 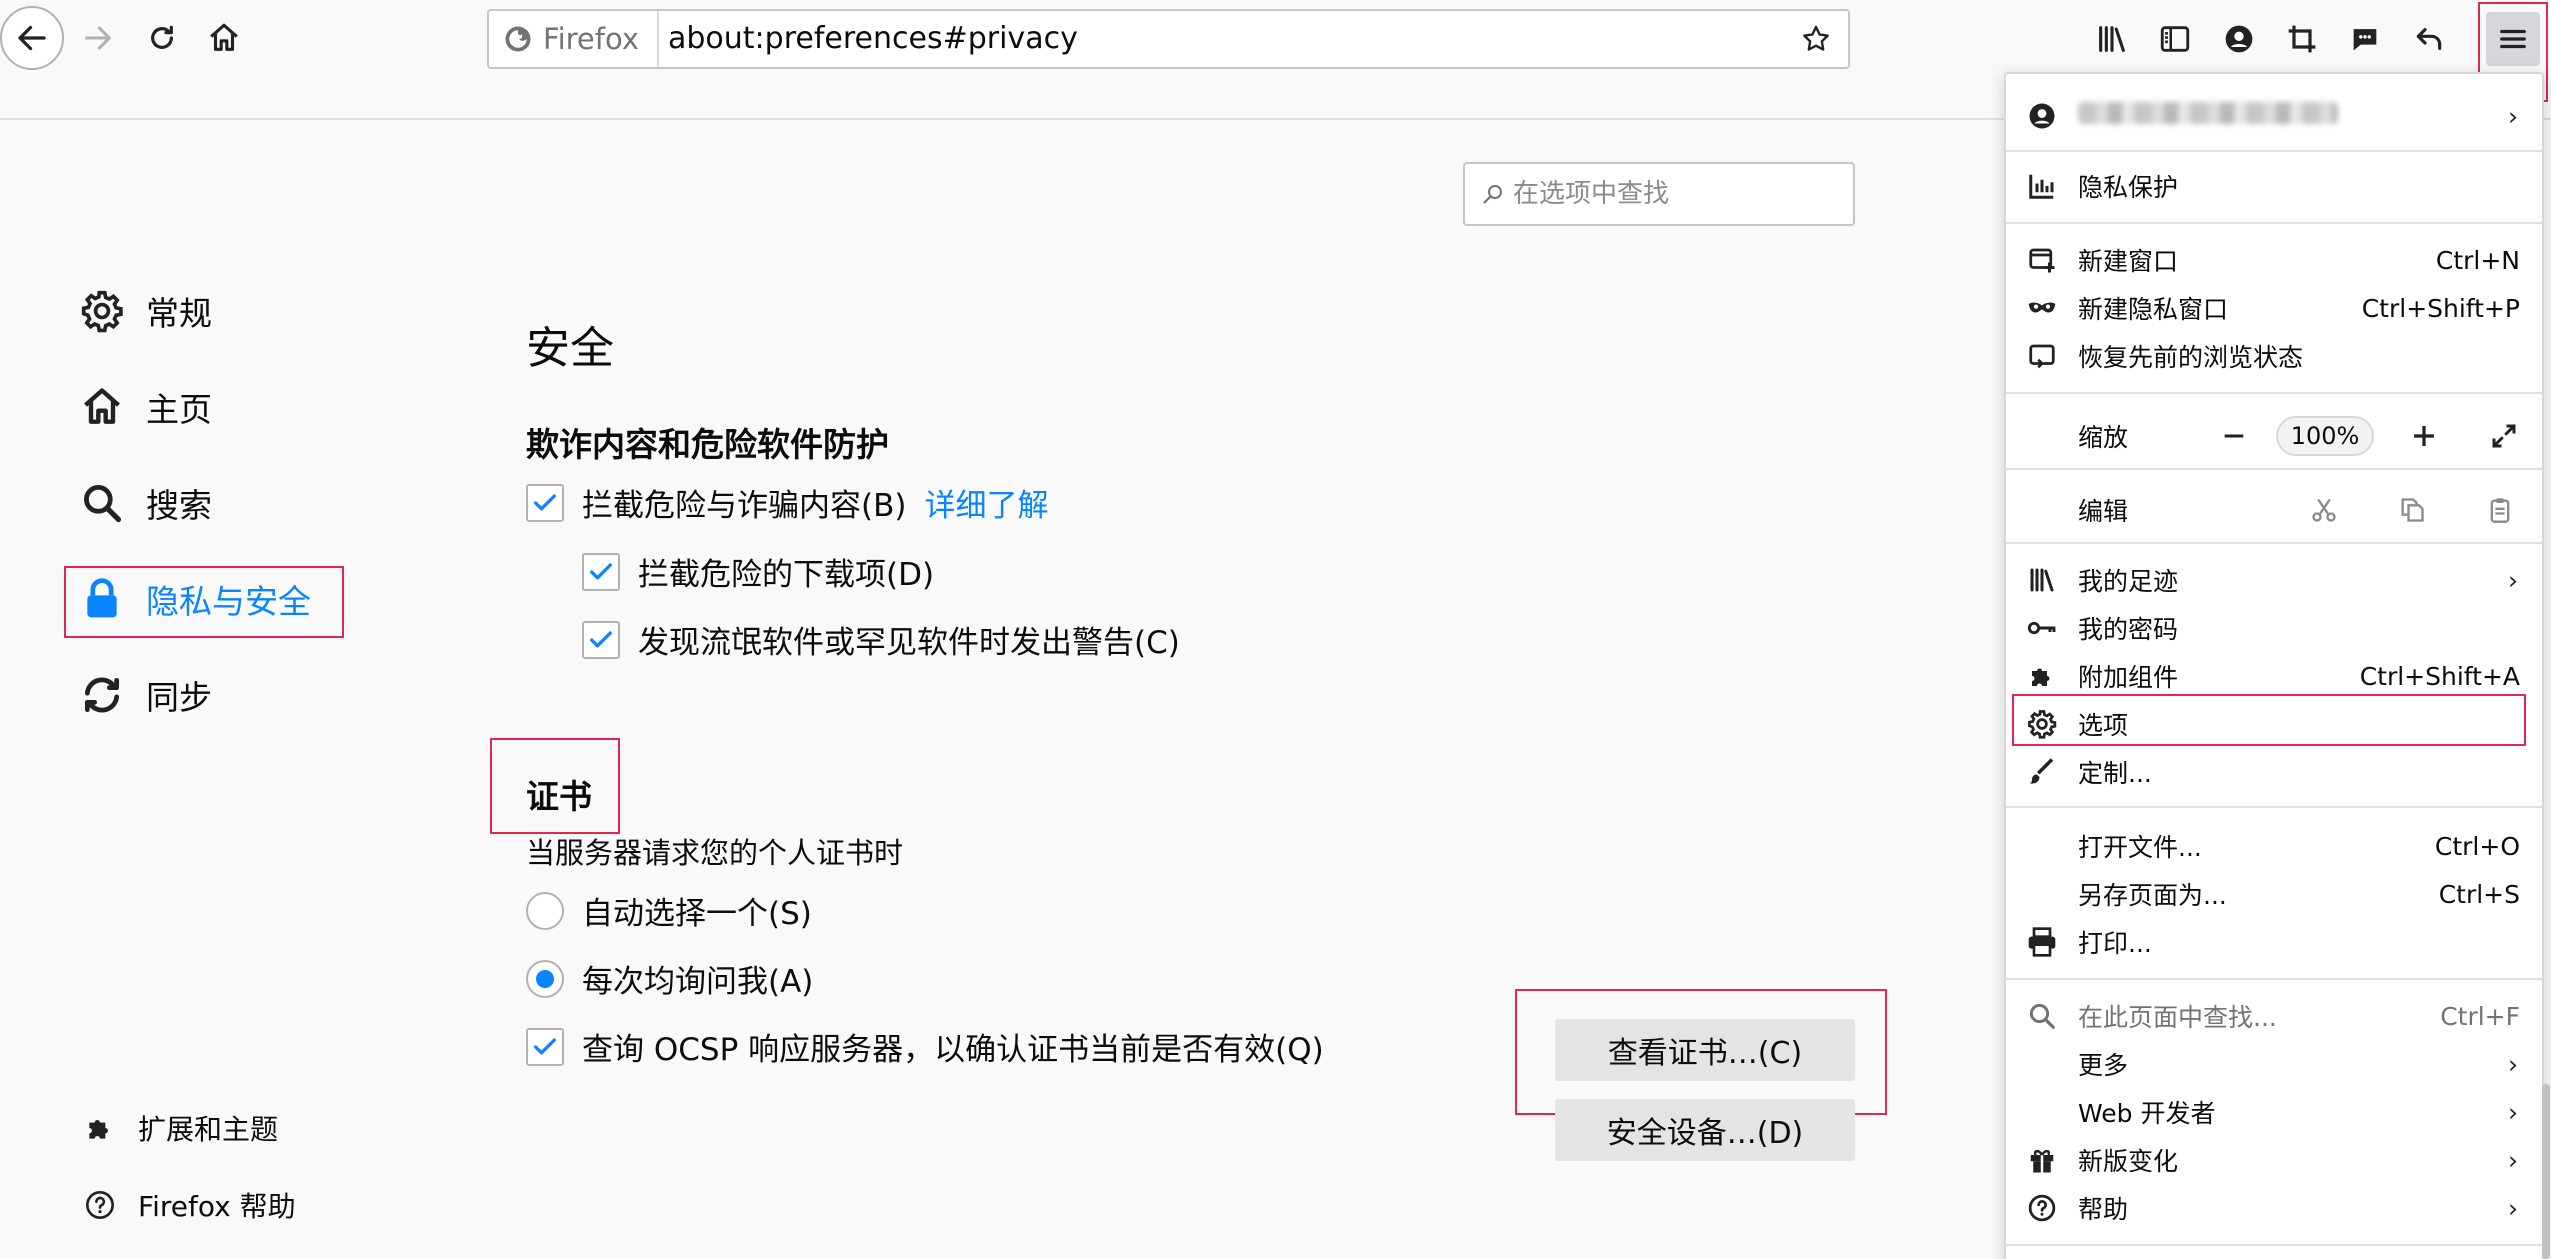 I want to click on menu-item-addons: 附加组件 Ctrl+Shift+A, so click(x=2274, y=676).